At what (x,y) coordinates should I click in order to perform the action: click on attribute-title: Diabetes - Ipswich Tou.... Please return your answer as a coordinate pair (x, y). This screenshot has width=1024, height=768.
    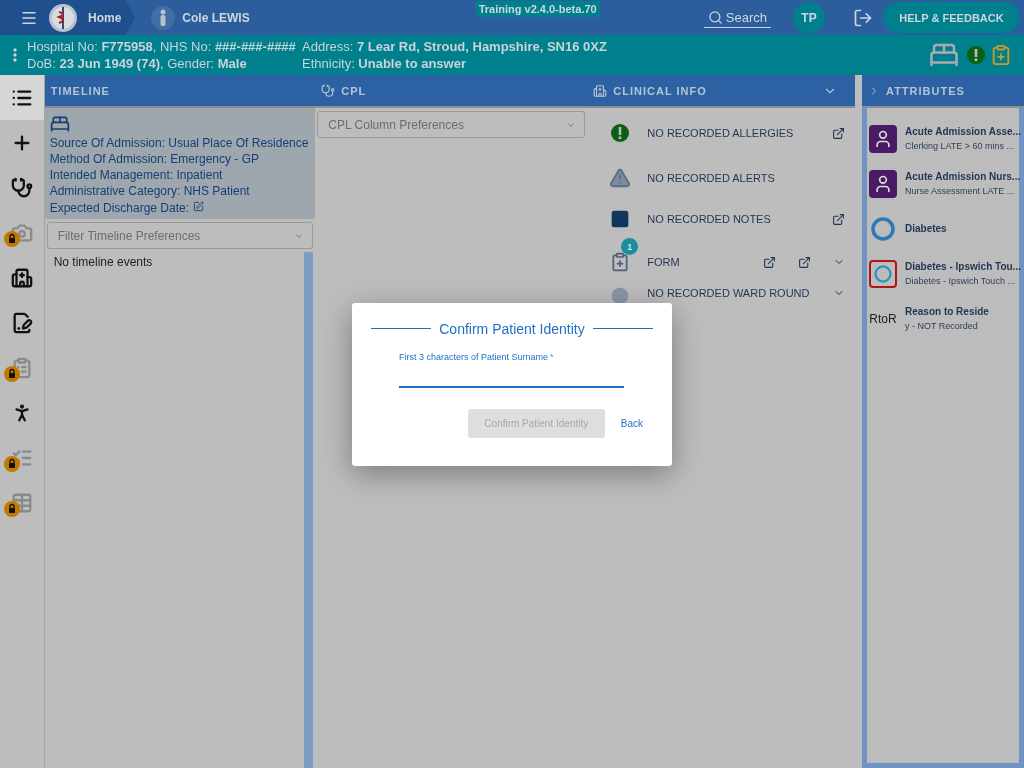
    Looking at the image, I should click on (962, 266).